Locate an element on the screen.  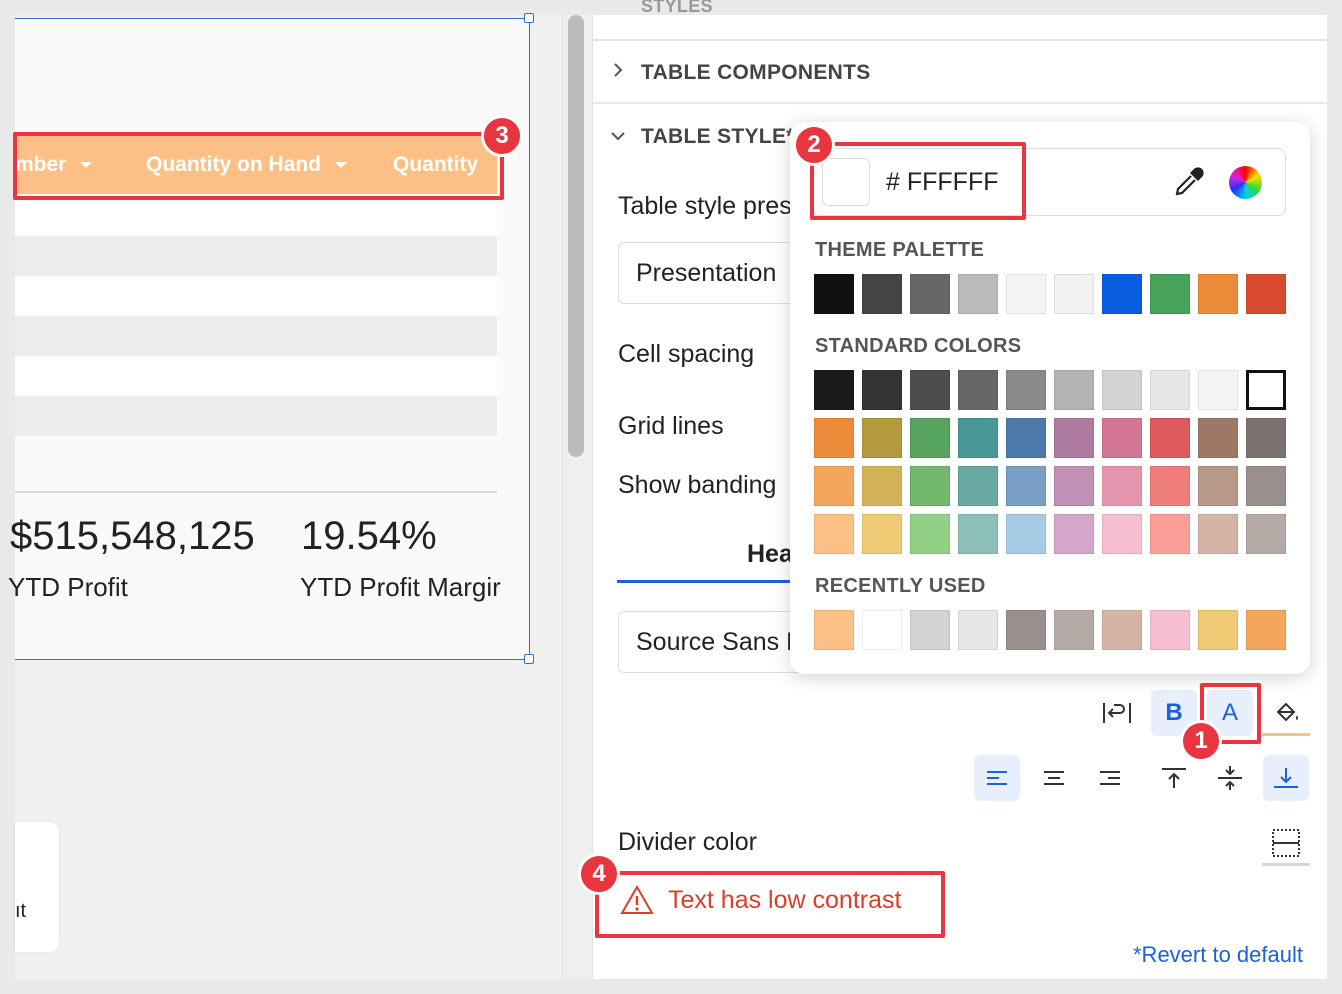
section-title-table-components: TABLE COMPONENTS is located at coordinates (756, 73).